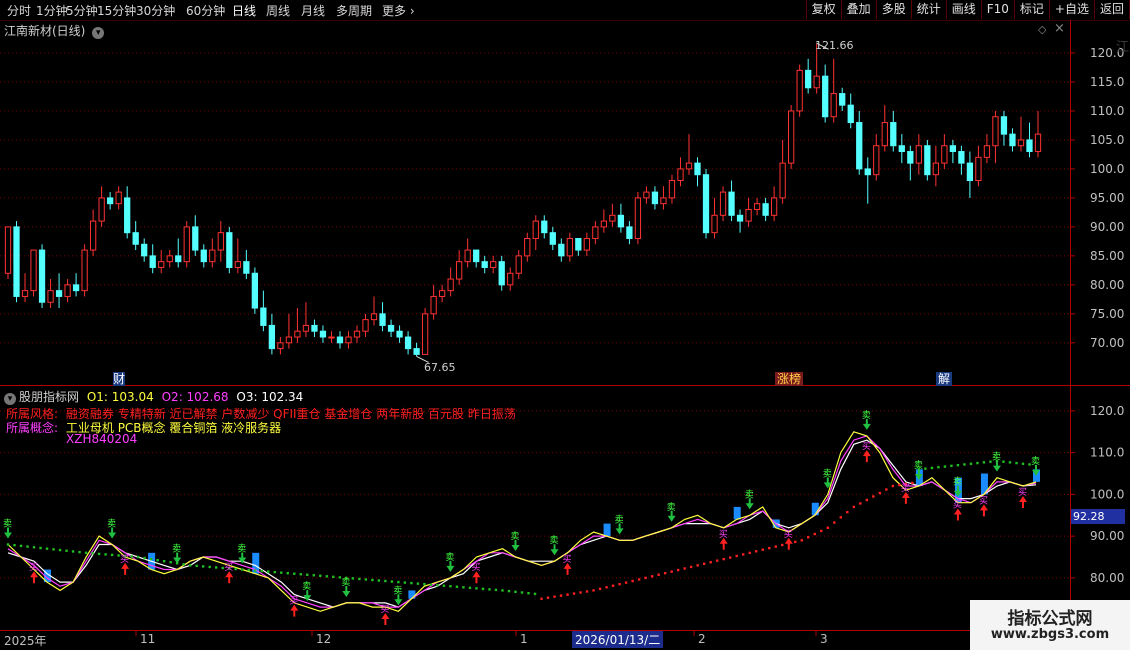 This screenshot has height=650, width=1130. Describe the element at coordinates (944, 378) in the screenshot. I see `event-marker-unlock: 解` at that location.